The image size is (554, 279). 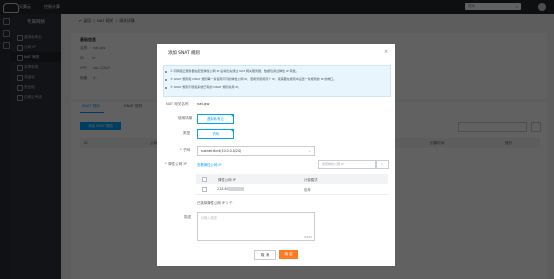 What do you see at coordinates (176, 164) in the screenshot?
I see `eip-label: * 弹性公网 IP` at bounding box center [176, 164].